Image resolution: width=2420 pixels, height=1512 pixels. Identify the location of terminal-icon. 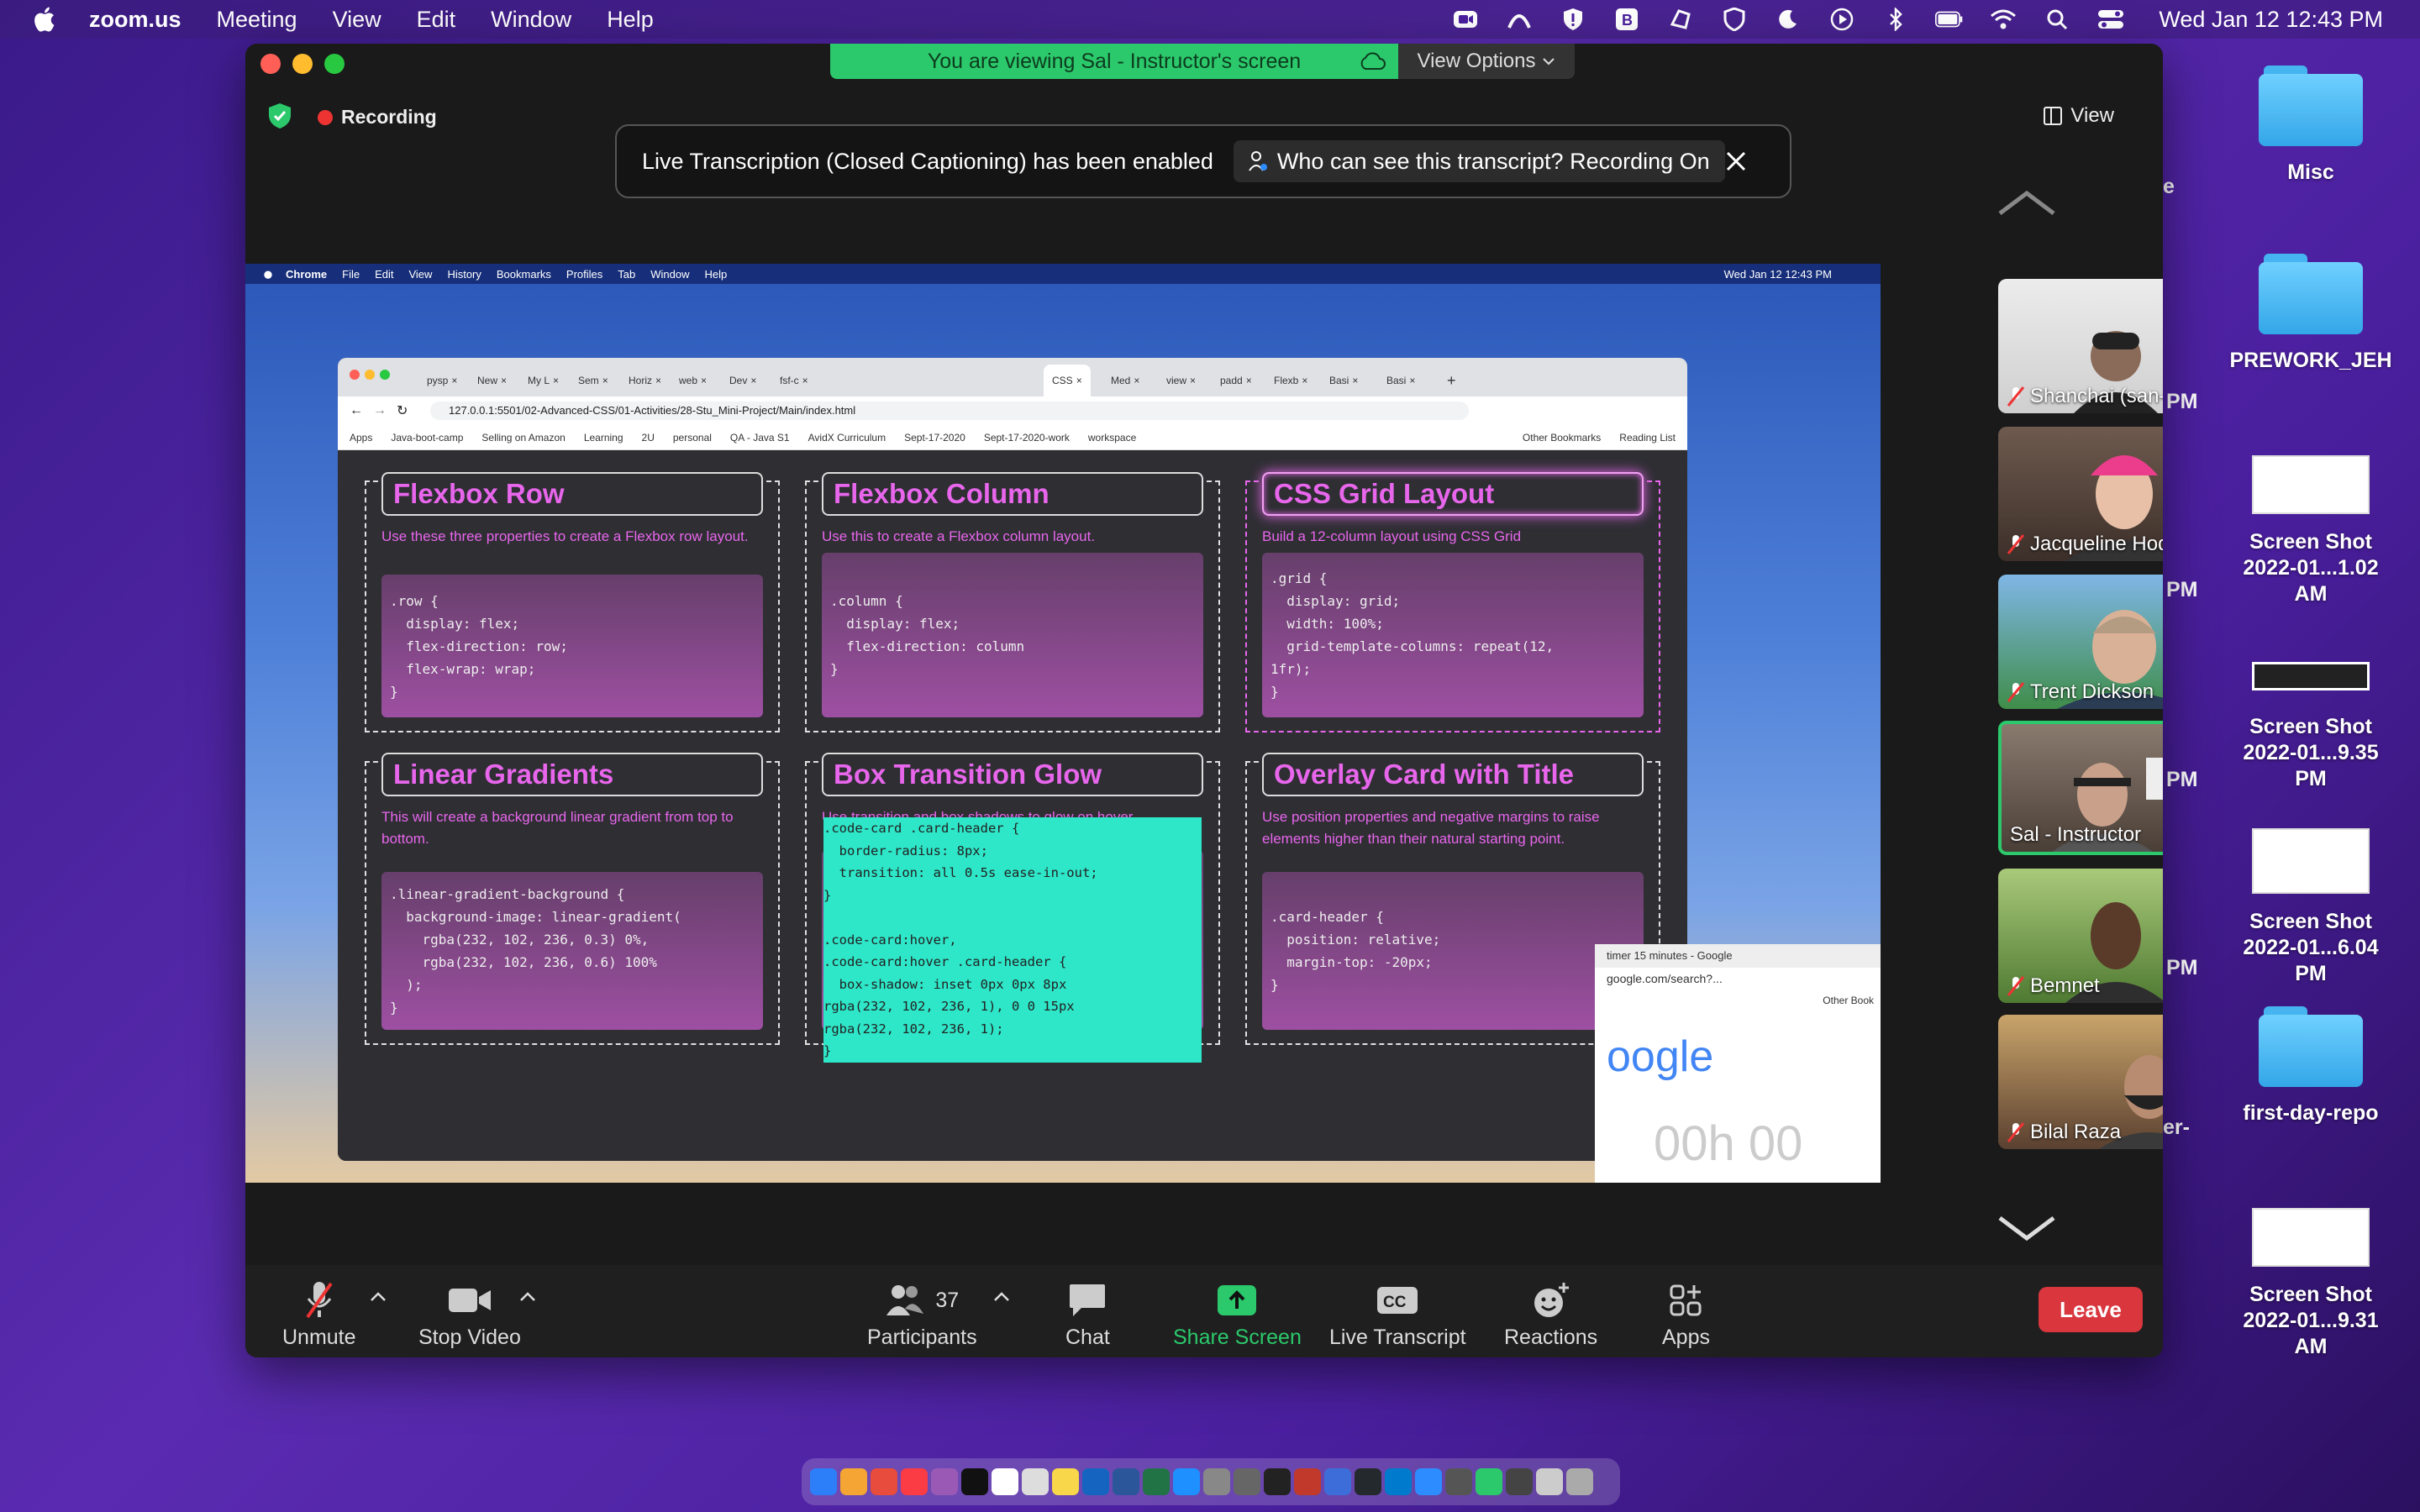
(1277, 1481).